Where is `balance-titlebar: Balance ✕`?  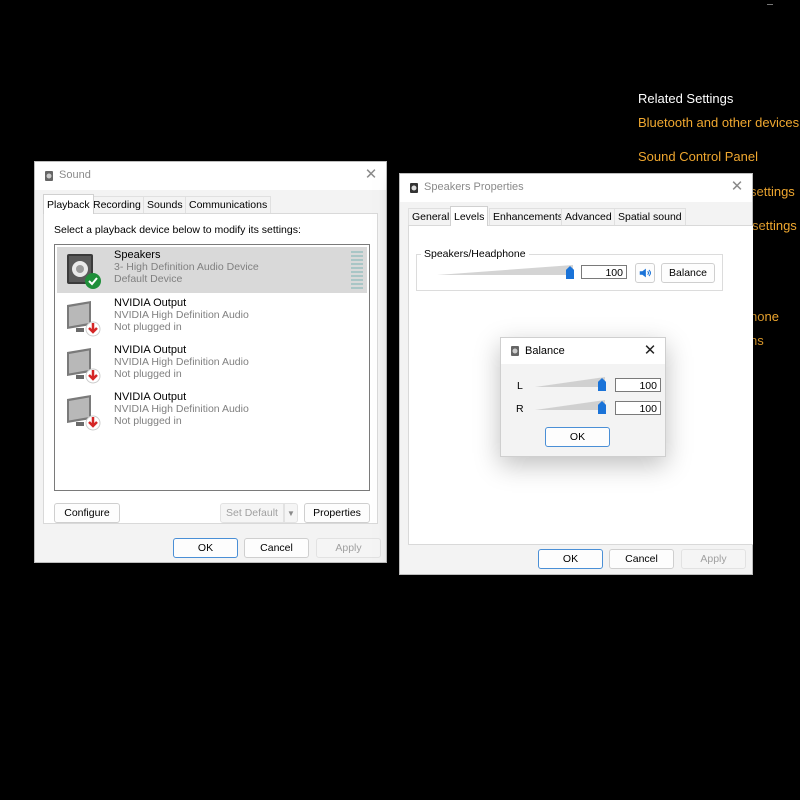
balance-titlebar: Balance ✕ is located at coordinates (583, 351).